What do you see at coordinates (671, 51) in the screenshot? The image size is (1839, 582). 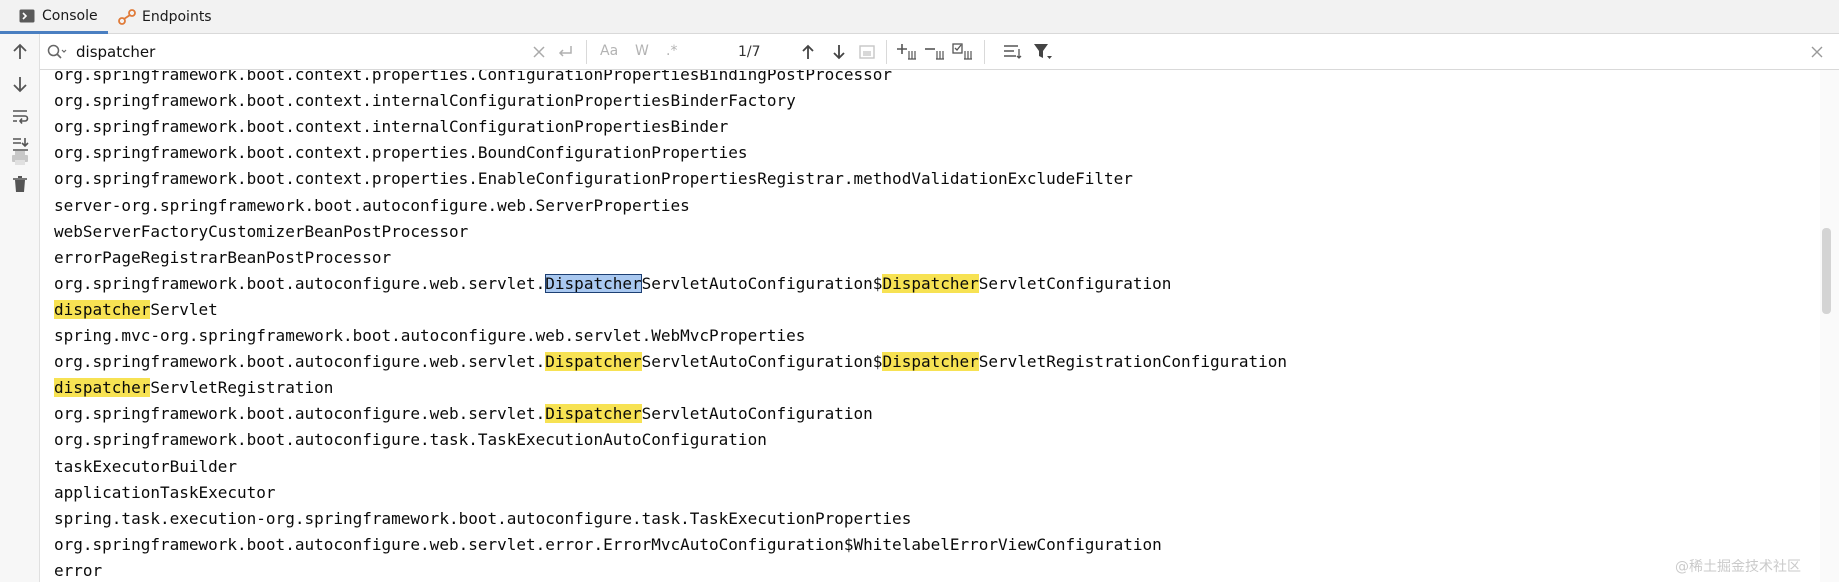 I see `regex-button: .*` at bounding box center [671, 51].